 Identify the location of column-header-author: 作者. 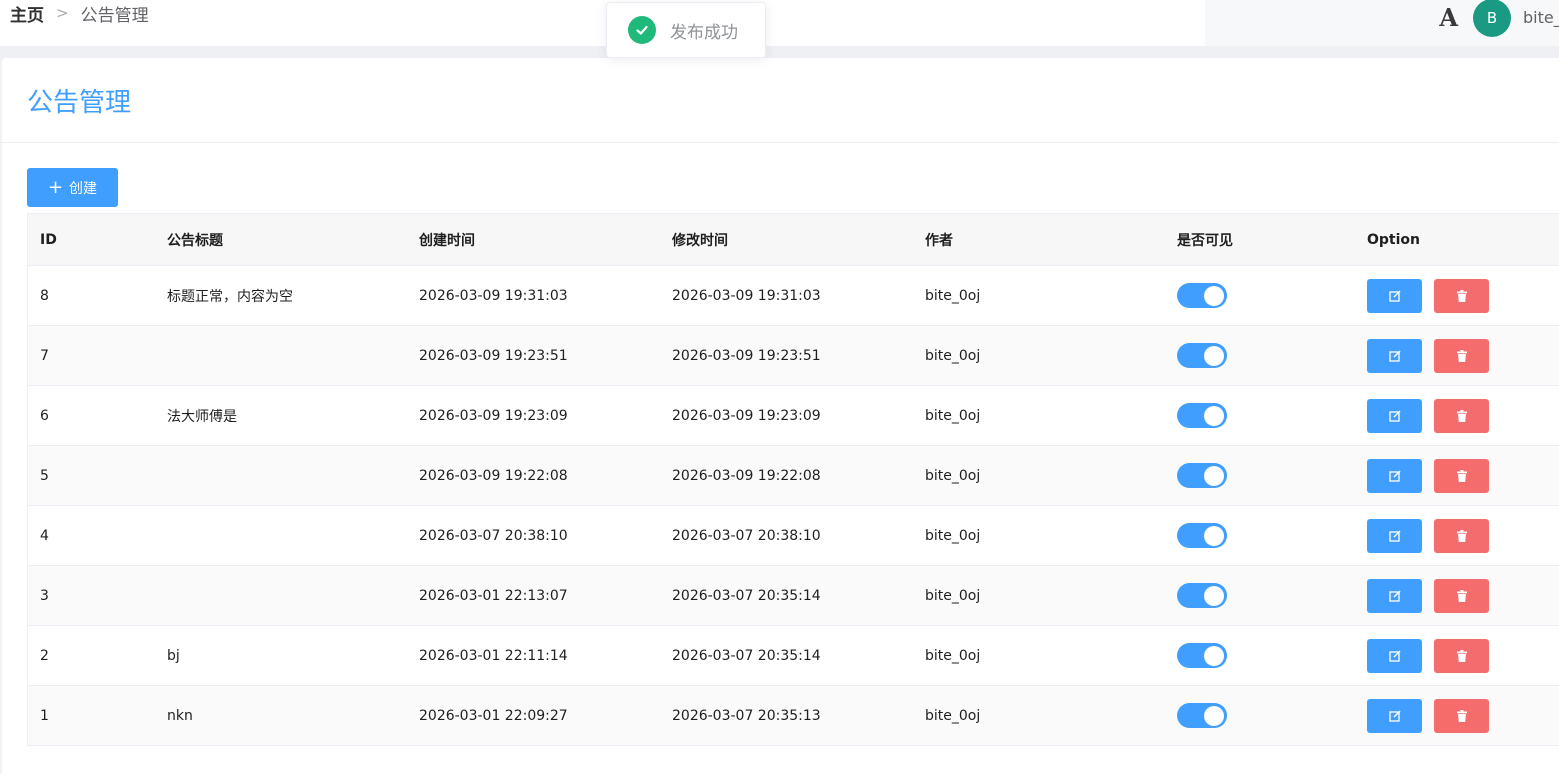
(939, 240).